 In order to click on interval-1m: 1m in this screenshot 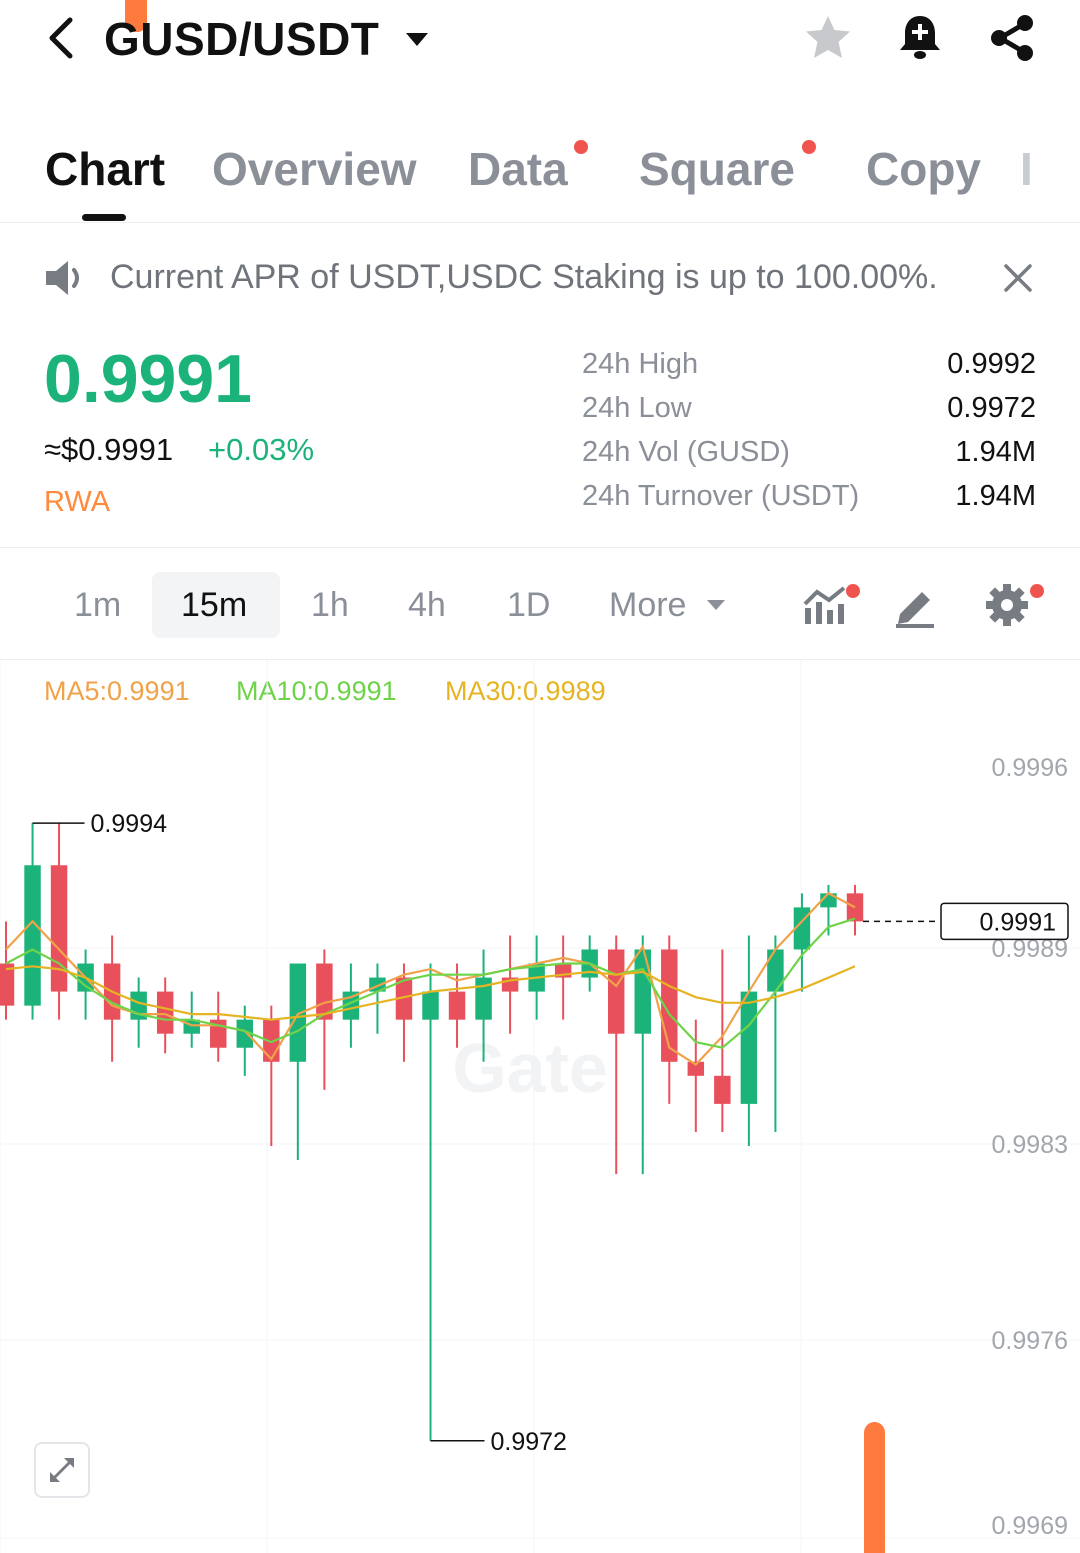, I will do `click(97, 605)`.